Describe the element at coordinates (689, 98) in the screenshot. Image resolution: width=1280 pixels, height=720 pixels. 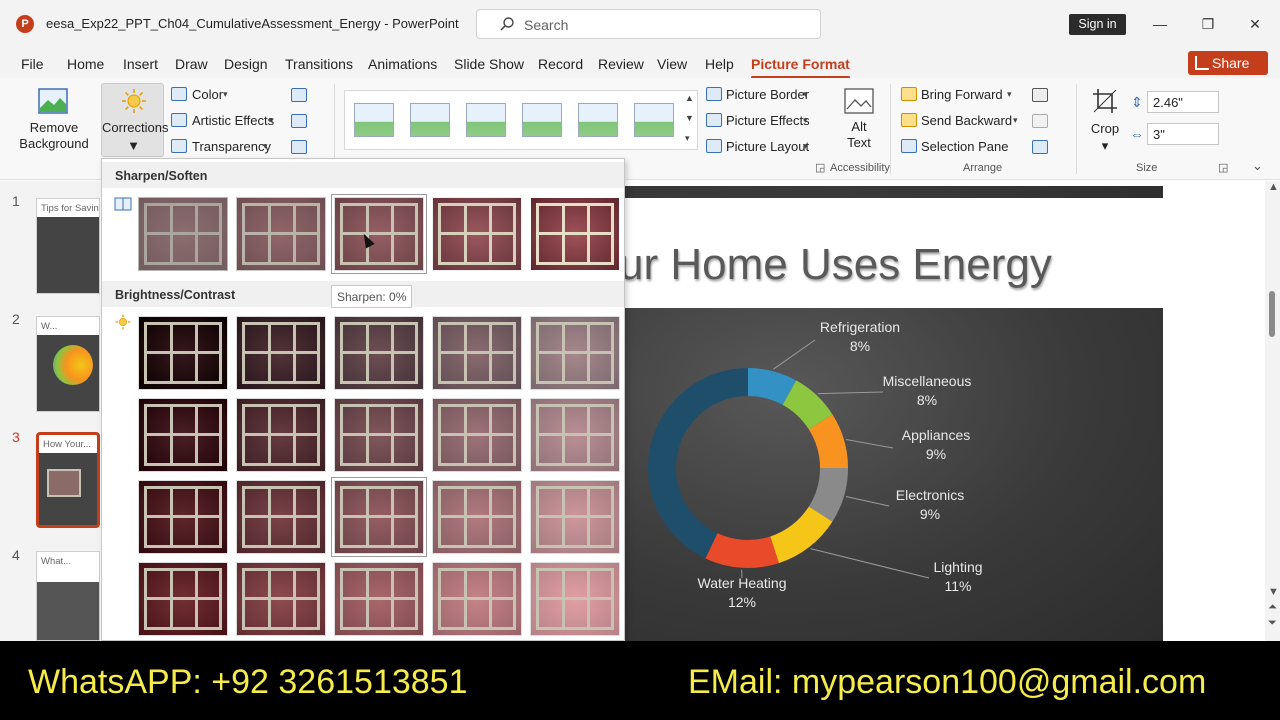
I see `gallery-up-icon: ▲` at that location.